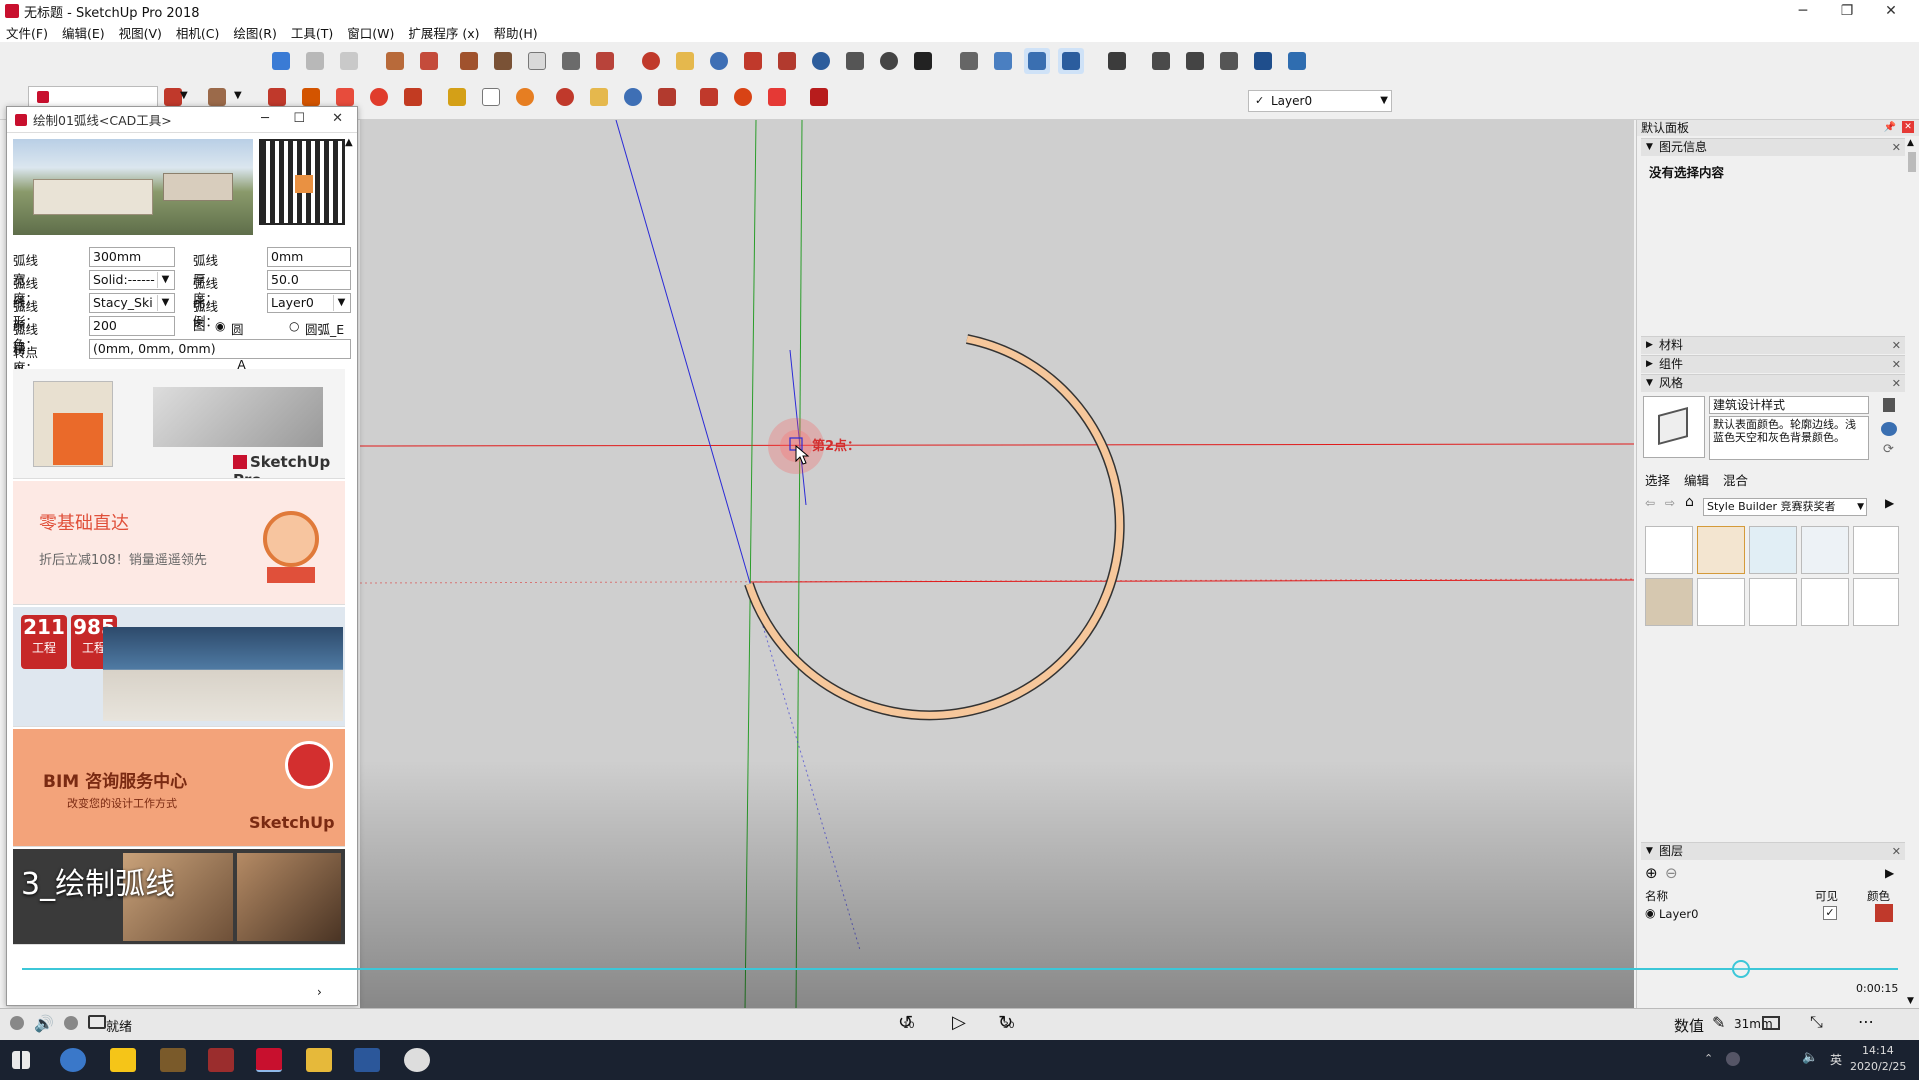 This screenshot has width=1919, height=1080. What do you see at coordinates (173, 1060) in the screenshot?
I see `store-app-icon` at bounding box center [173, 1060].